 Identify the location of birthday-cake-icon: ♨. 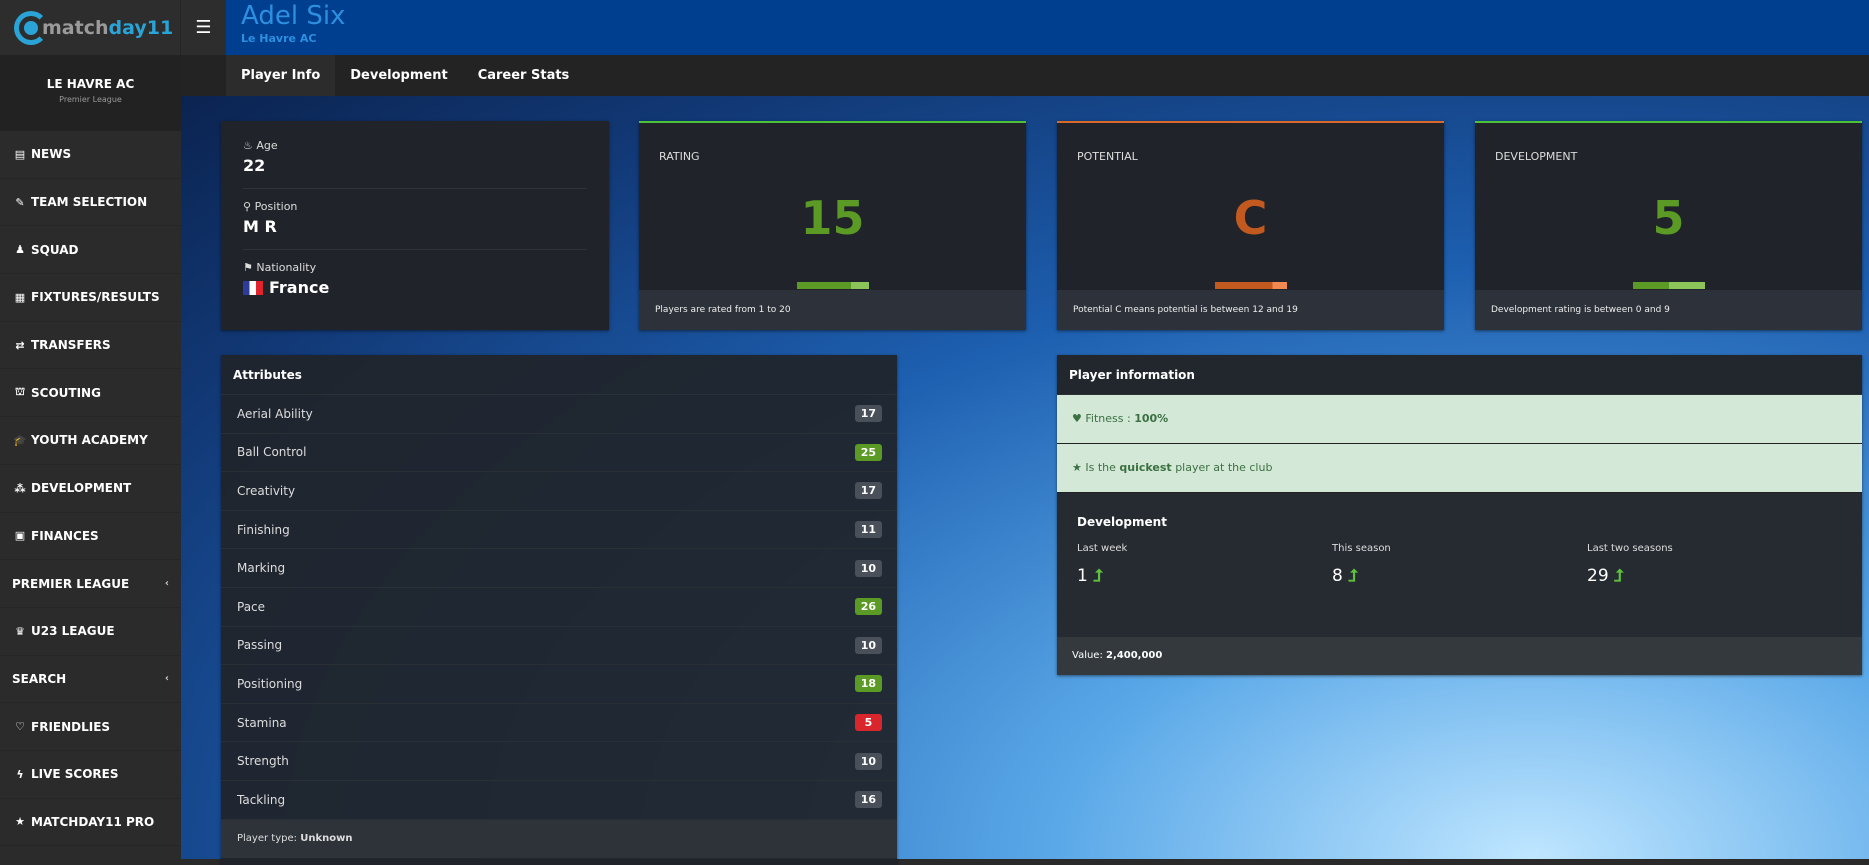
(248, 145).